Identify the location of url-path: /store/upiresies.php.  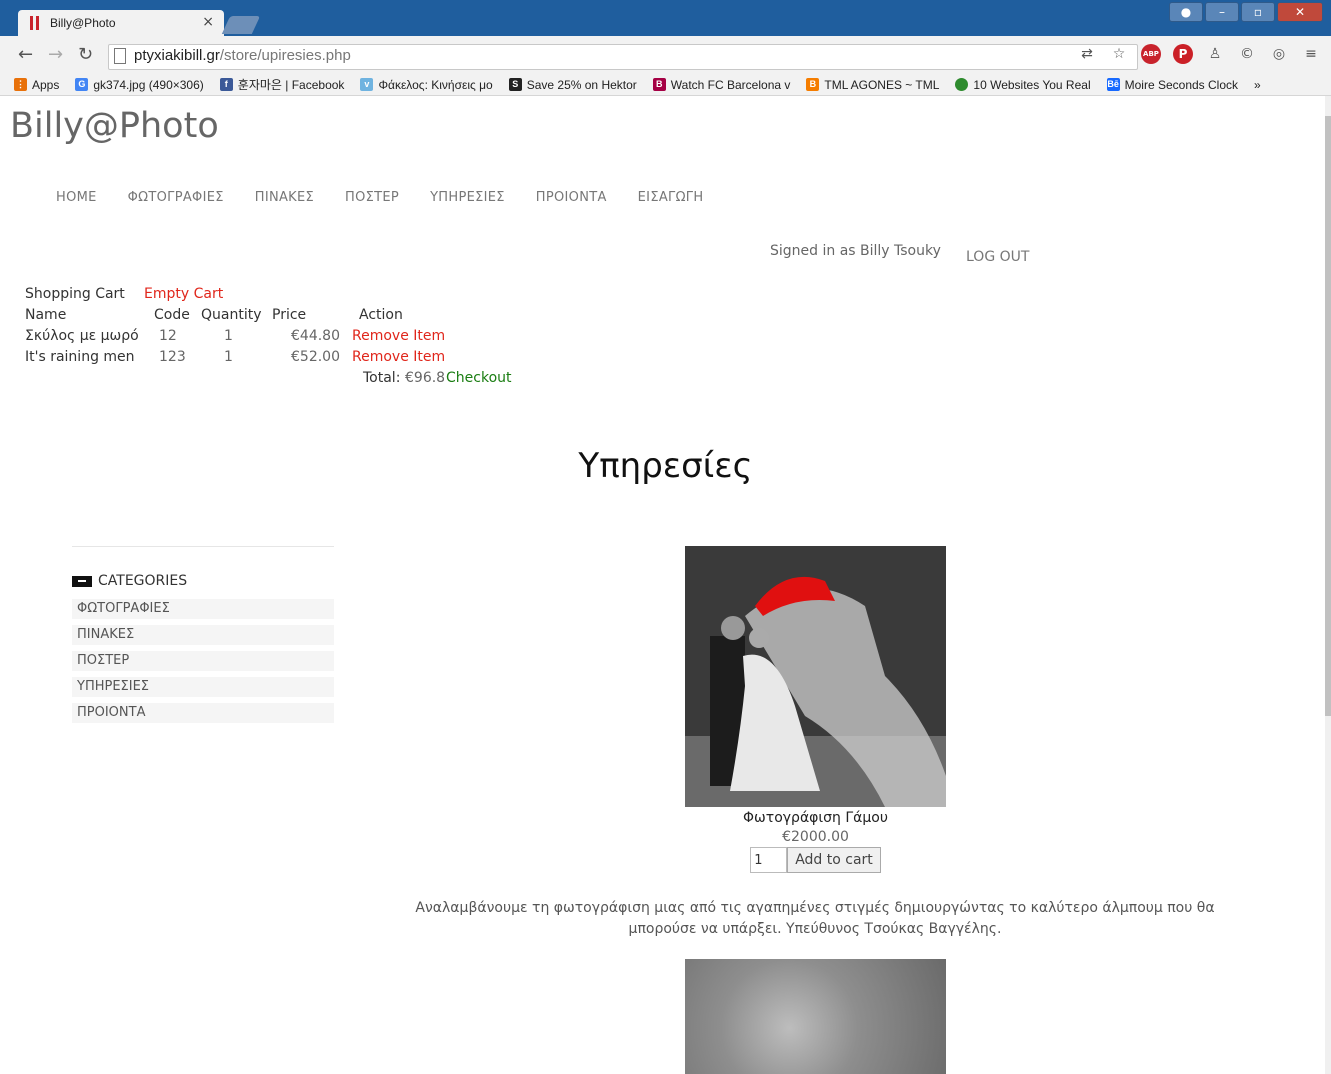
(285, 55).